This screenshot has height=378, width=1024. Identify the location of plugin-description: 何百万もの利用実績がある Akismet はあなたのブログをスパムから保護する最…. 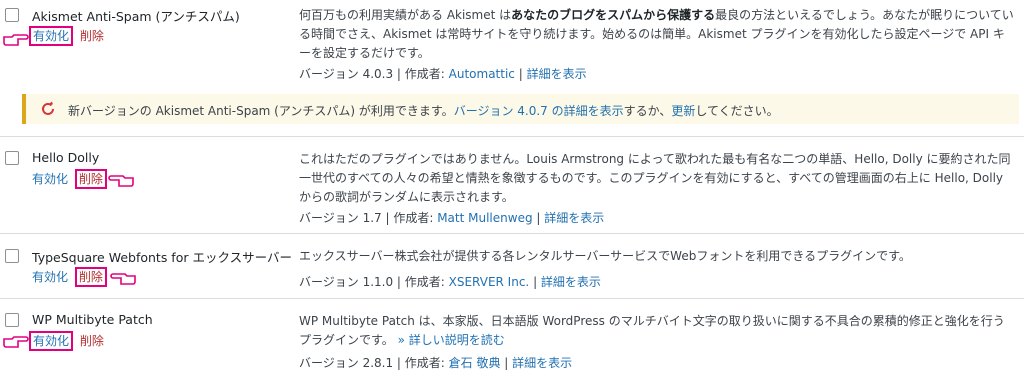
(656, 34).